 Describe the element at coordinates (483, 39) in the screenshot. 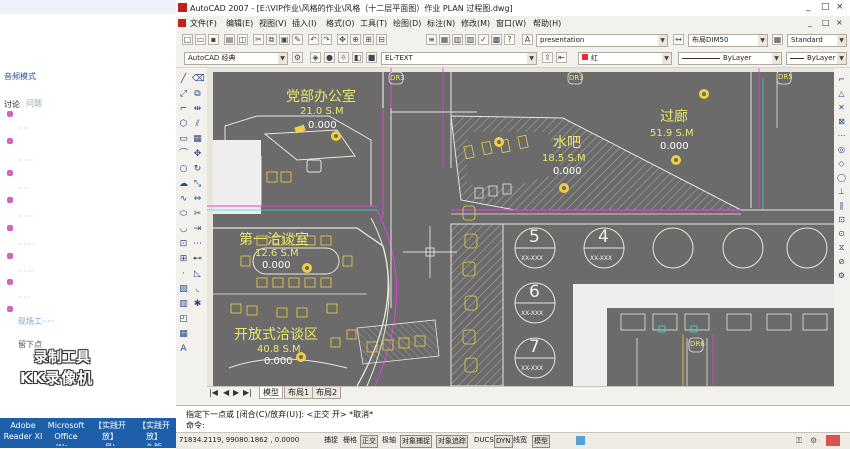

I see `markup-icon: ✓` at that location.